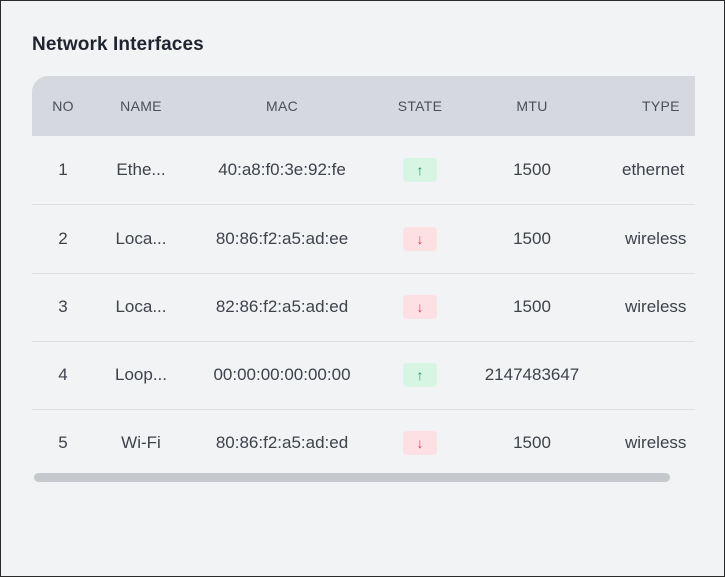  Describe the element at coordinates (282, 306) in the screenshot. I see `cell-mac: 82:86:f2:a5:ad:ed` at that location.